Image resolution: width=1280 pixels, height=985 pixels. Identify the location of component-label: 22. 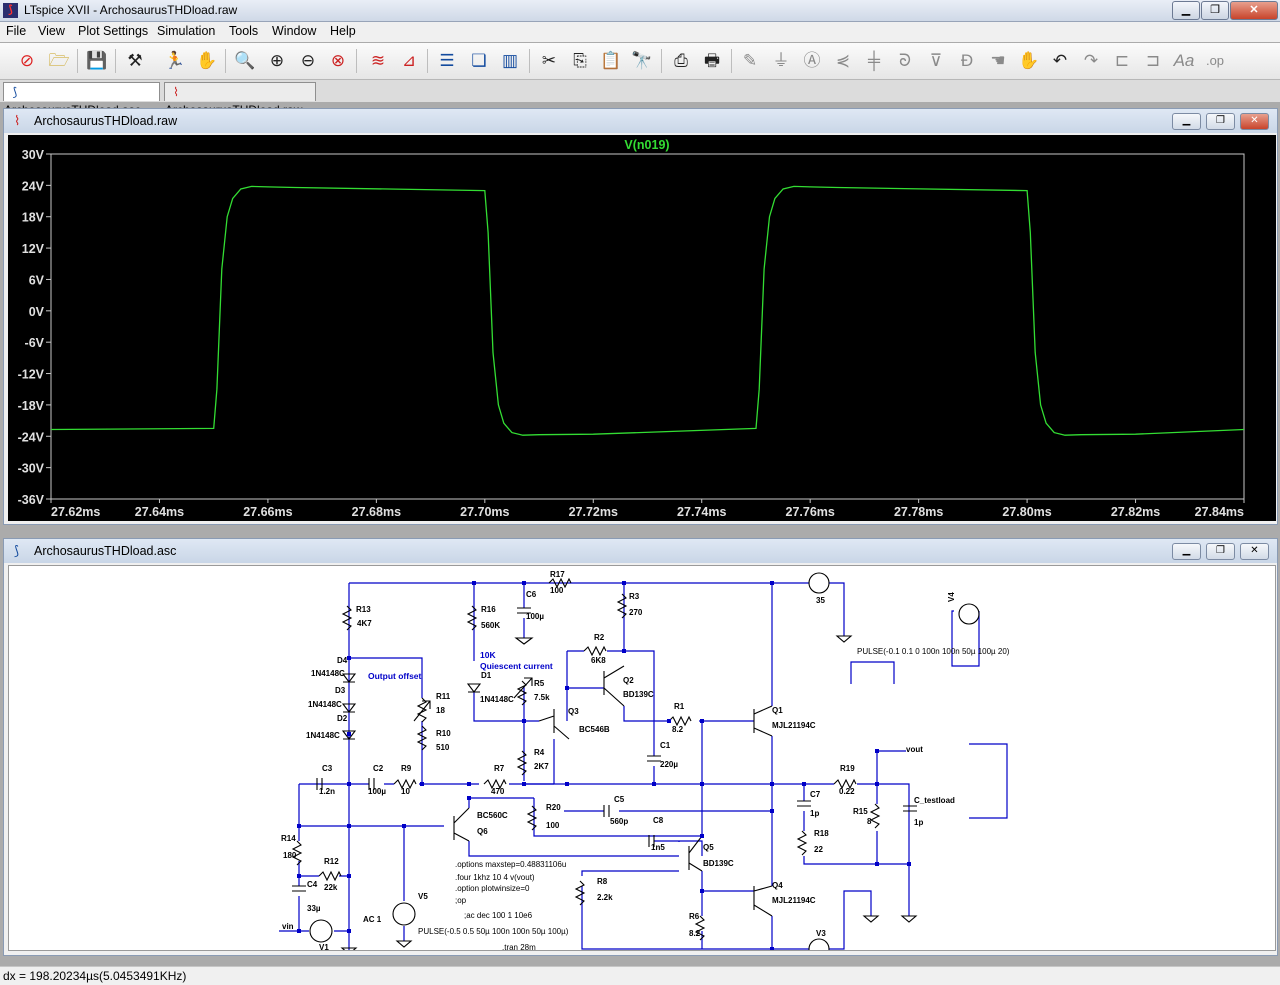
(818, 849).